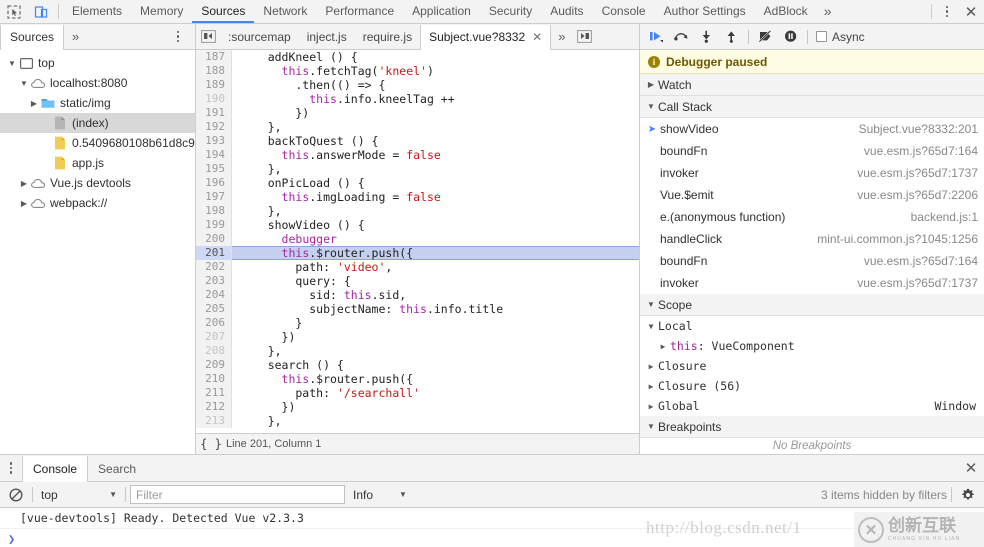 The image size is (984, 547). Describe the element at coordinates (417, 225) in the screenshot. I see `code-line: 199 showVideo () {` at that location.